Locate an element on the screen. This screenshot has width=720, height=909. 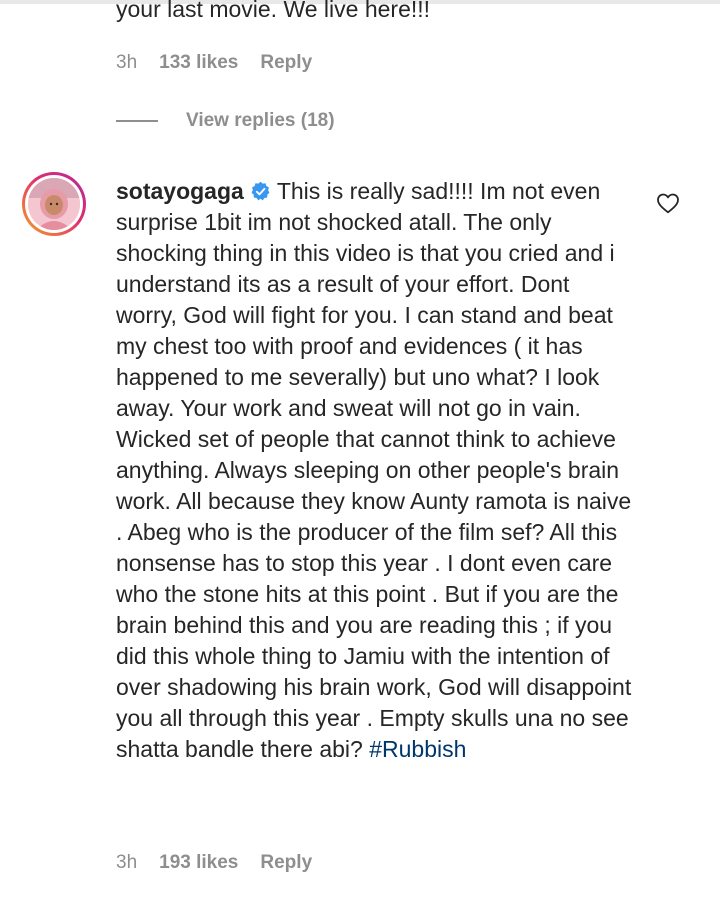
avatar-image is located at coordinates (54, 204).